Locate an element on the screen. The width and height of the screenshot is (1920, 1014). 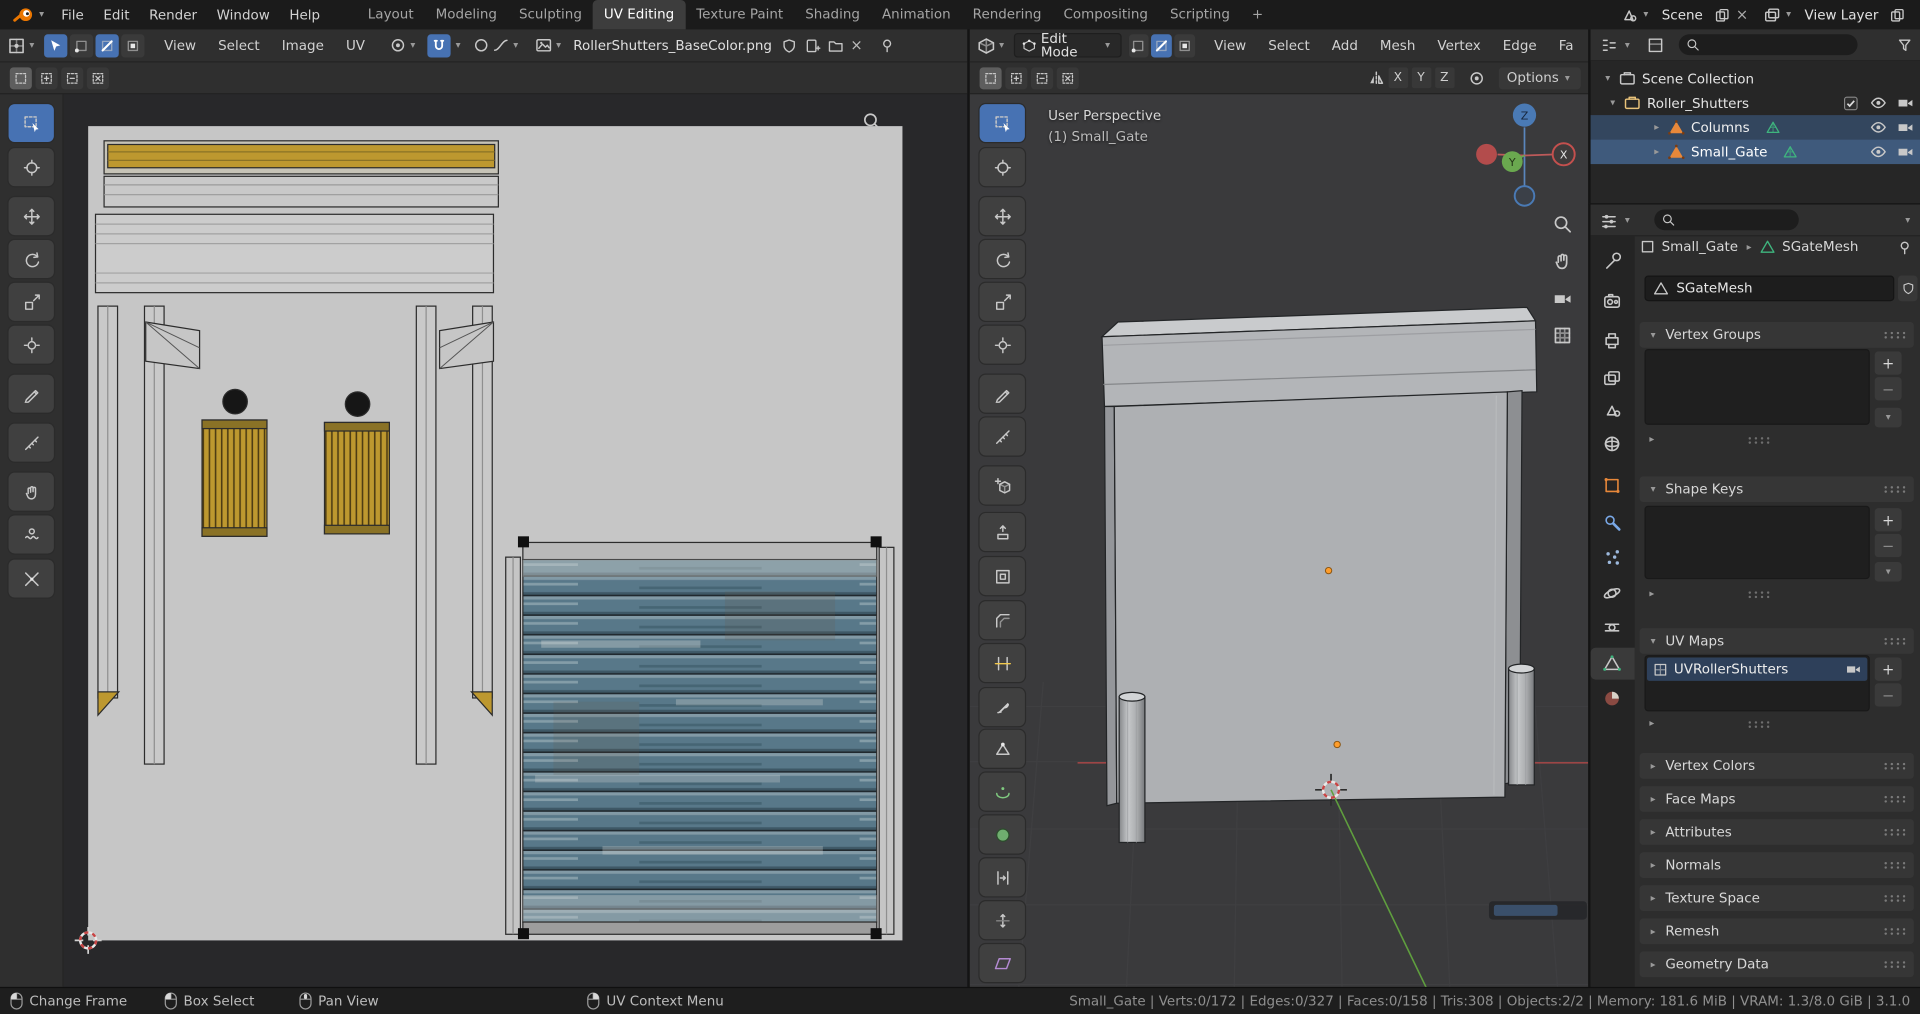
tab-physics is located at coordinates (1612, 593).